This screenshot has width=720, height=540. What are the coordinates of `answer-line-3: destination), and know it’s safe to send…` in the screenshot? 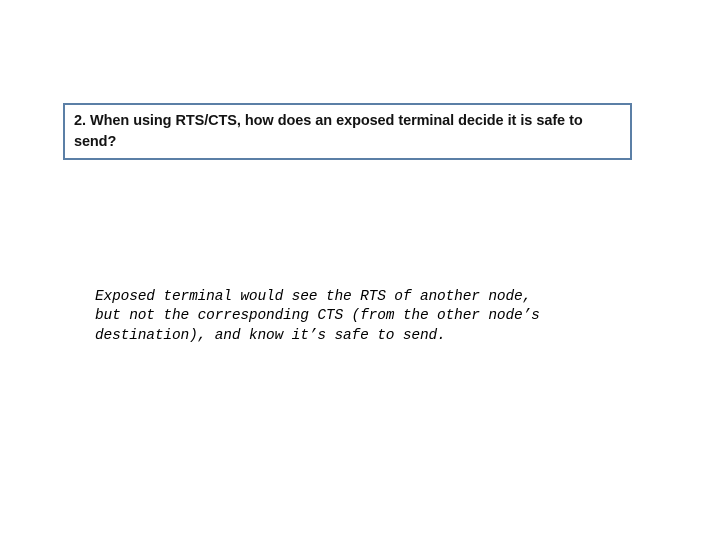 It's located at (270, 335).